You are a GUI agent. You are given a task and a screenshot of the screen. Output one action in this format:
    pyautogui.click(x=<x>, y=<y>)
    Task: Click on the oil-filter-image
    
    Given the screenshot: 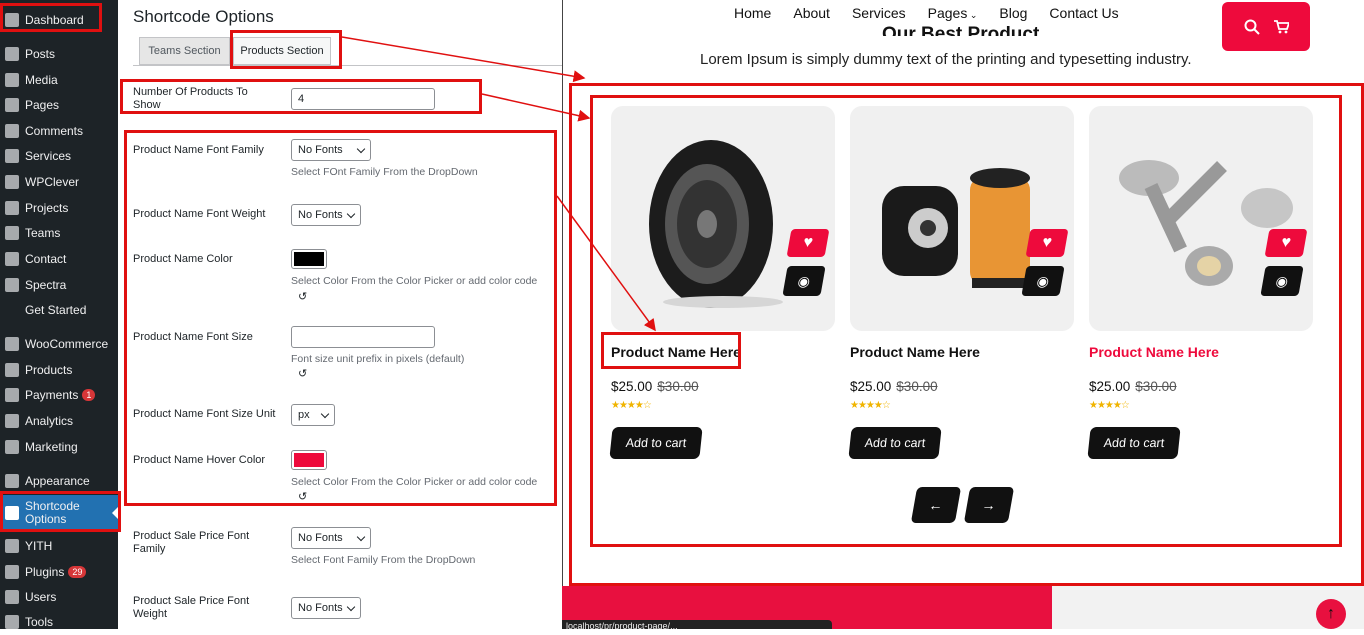 What is the action you would take?
    pyautogui.click(x=956, y=228)
    